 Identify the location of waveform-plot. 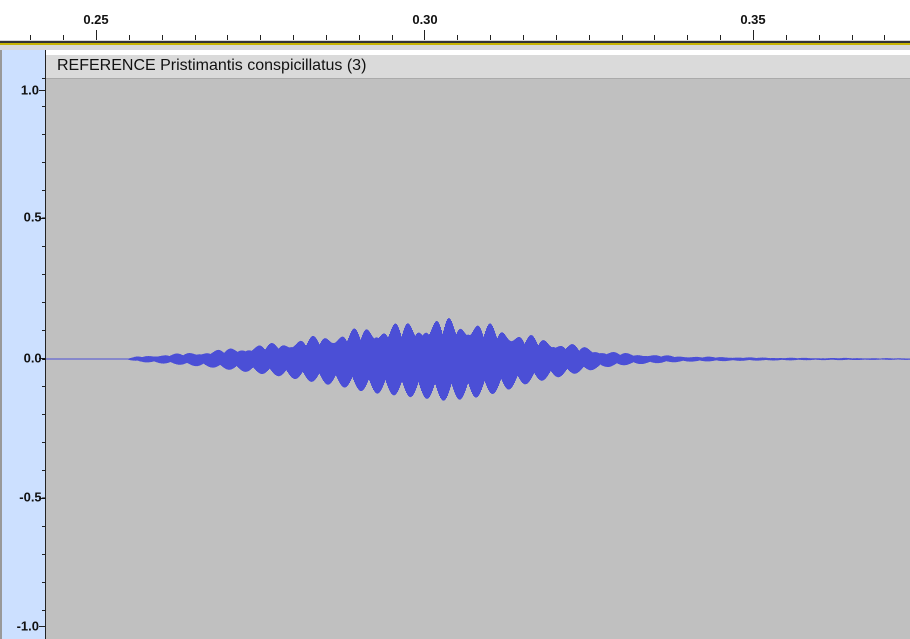
(478, 359).